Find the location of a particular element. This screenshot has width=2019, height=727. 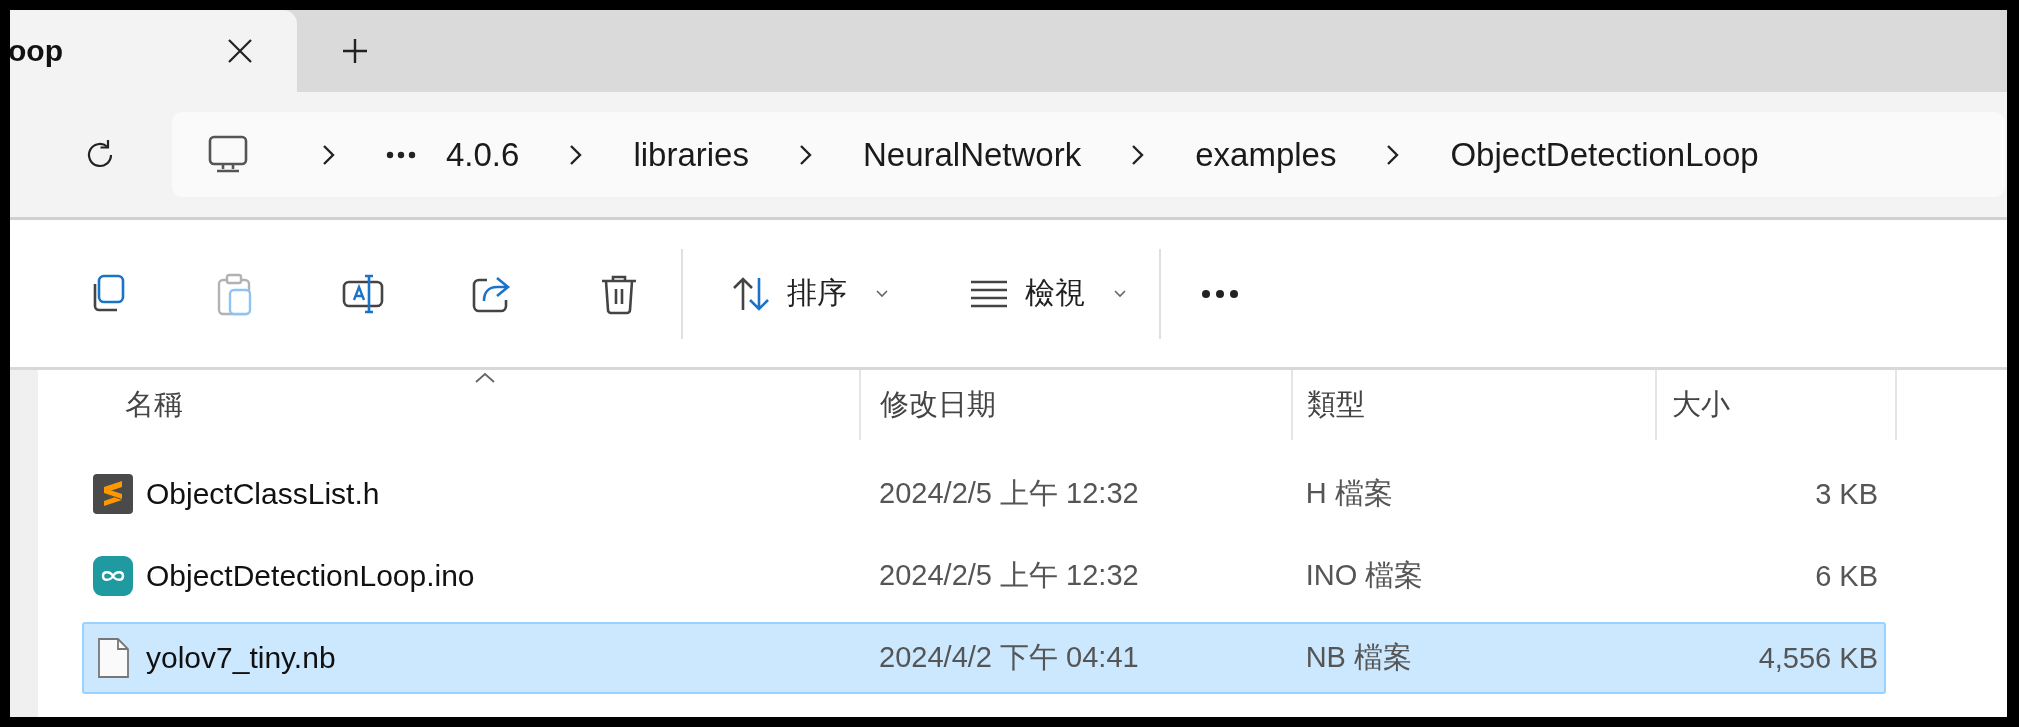

sort-caret-icon is located at coordinates (484, 378).